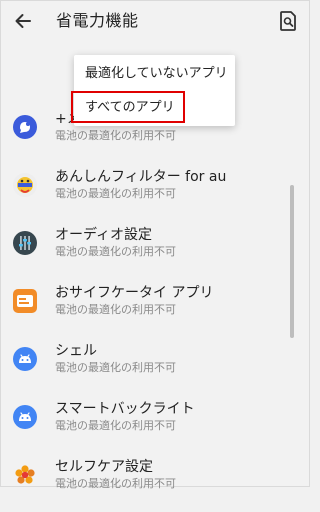 The image size is (320, 512). Describe the element at coordinates (97, 20) in the screenshot. I see `page-title: 省電力機能` at that location.